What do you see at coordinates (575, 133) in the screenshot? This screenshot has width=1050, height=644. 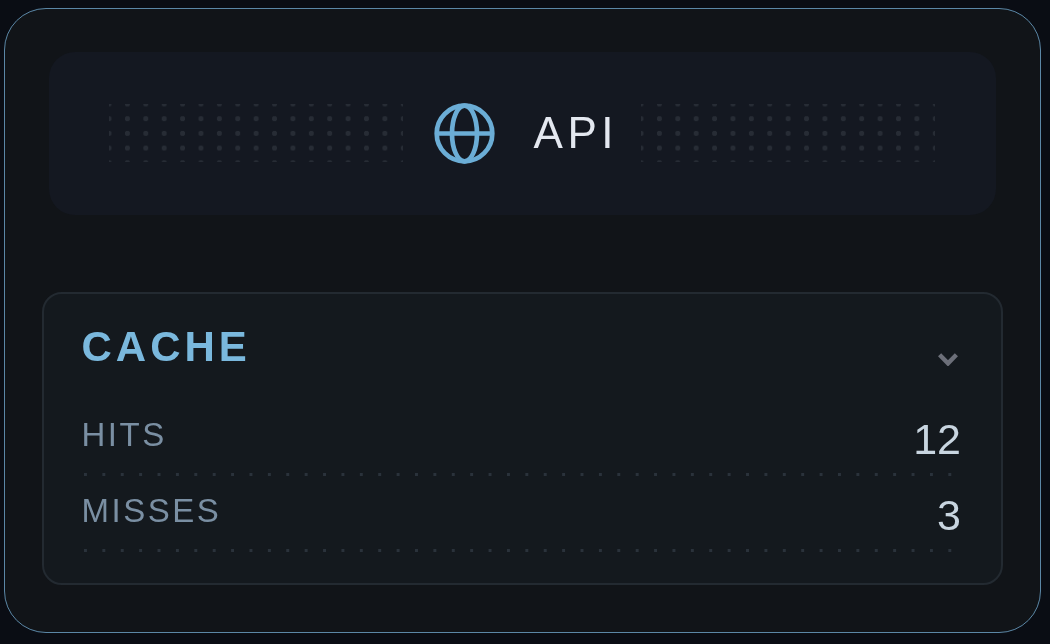 I see `header-title: API` at bounding box center [575, 133].